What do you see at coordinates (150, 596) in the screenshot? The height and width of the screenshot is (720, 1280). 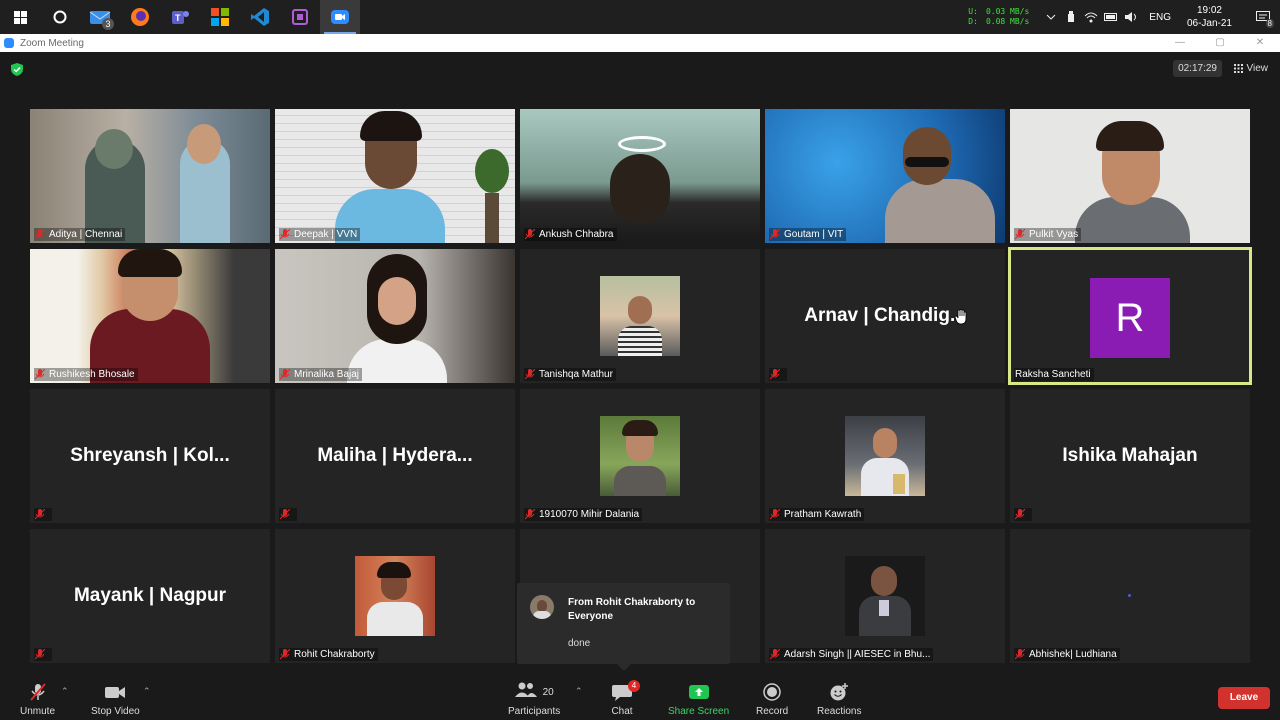 I see `participant-tile: Mayank | Nagpur` at bounding box center [150, 596].